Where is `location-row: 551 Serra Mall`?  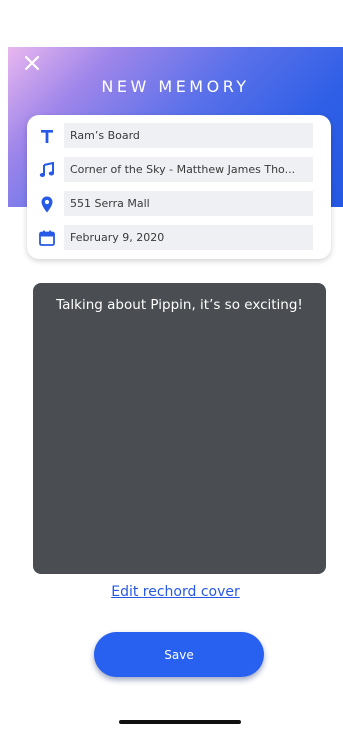
location-row: 551 Serra Mall is located at coordinates (179, 204).